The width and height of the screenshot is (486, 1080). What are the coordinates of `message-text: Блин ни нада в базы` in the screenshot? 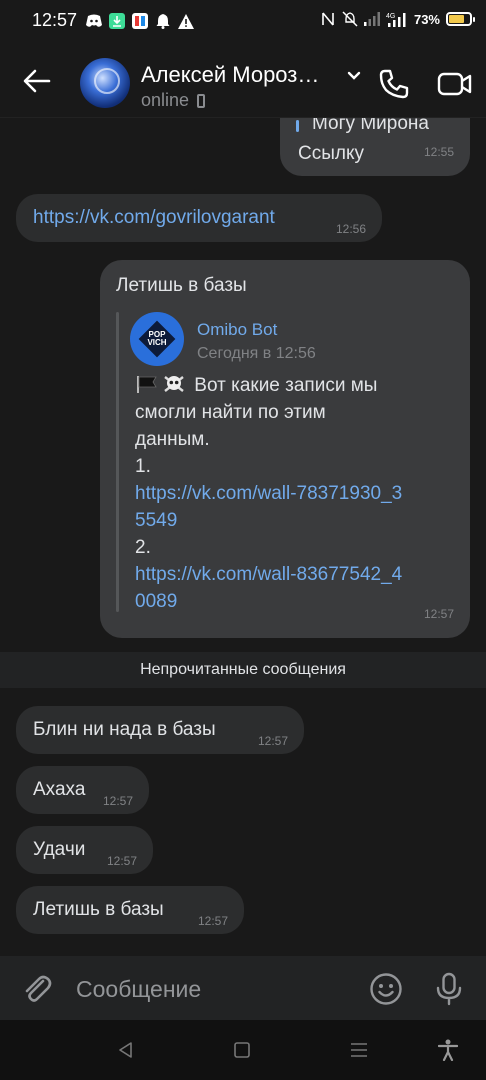 It's located at (124, 729).